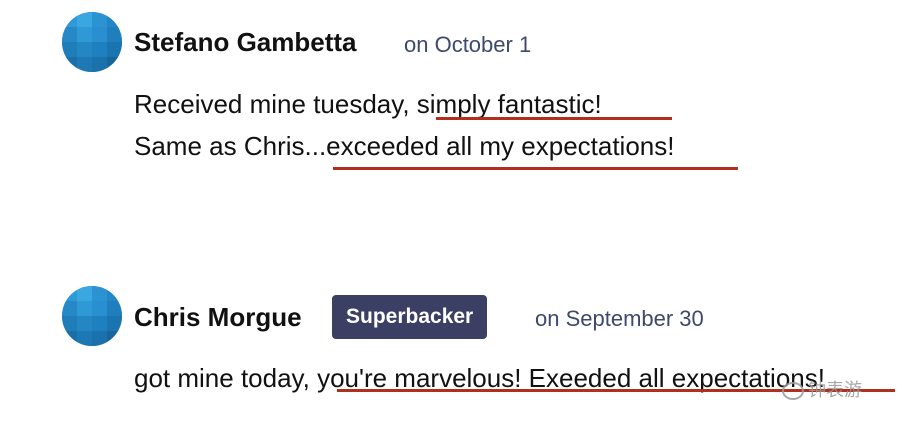  I want to click on superbacker-badge: Superbacker, so click(410, 317).